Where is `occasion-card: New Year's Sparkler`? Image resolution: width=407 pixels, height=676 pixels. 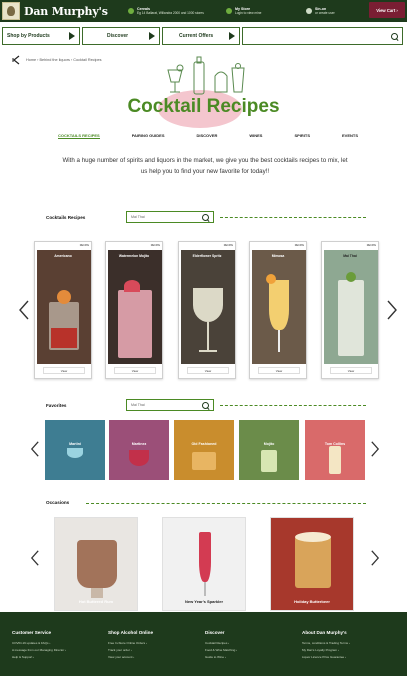
occasion-card: New Year's Sparkler is located at coordinates (204, 564).